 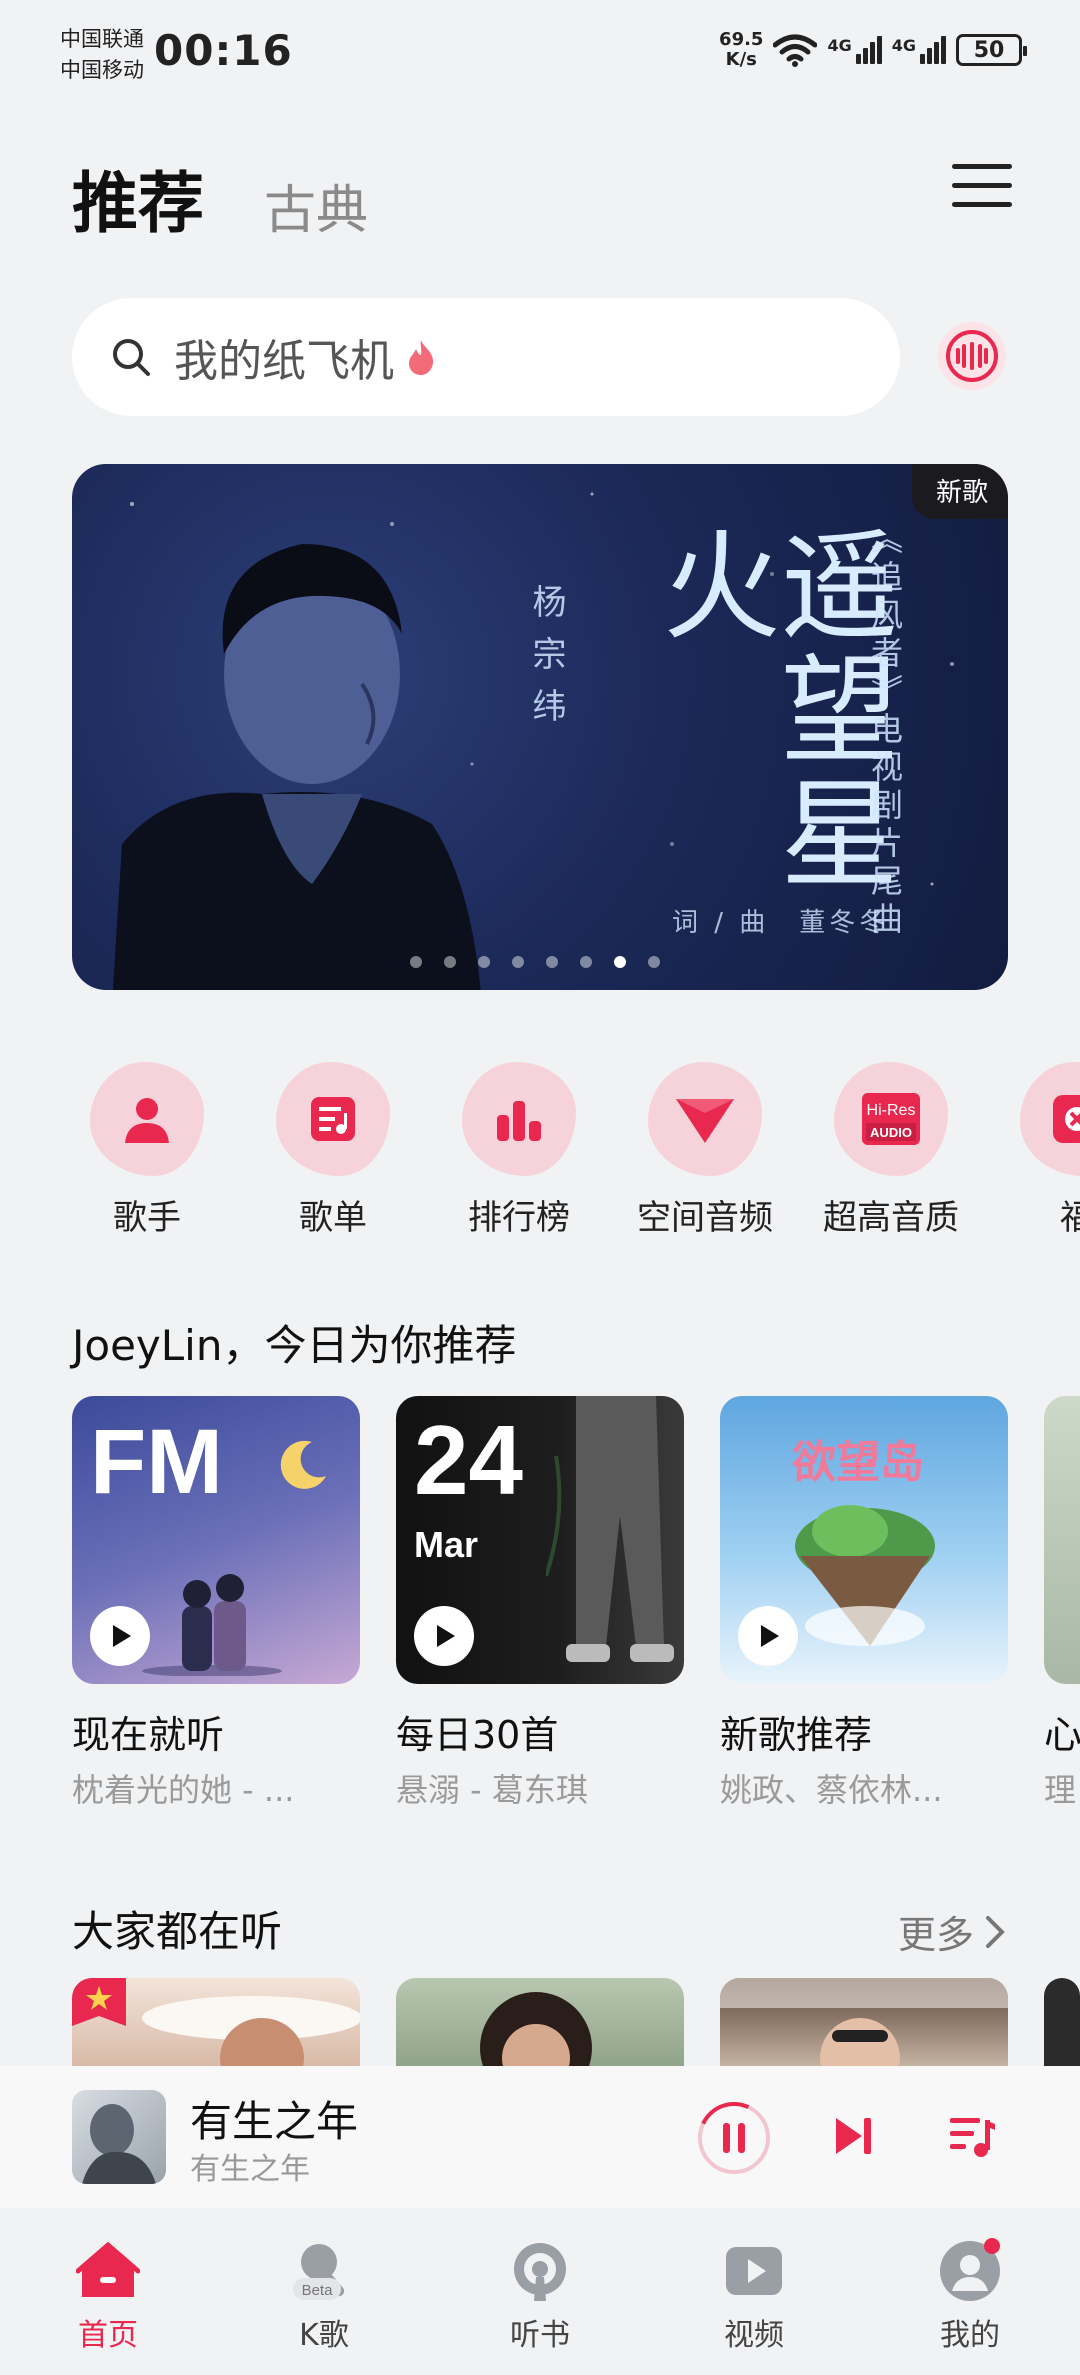 I want to click on category-singer: 歌手, so click(x=147, y=1147).